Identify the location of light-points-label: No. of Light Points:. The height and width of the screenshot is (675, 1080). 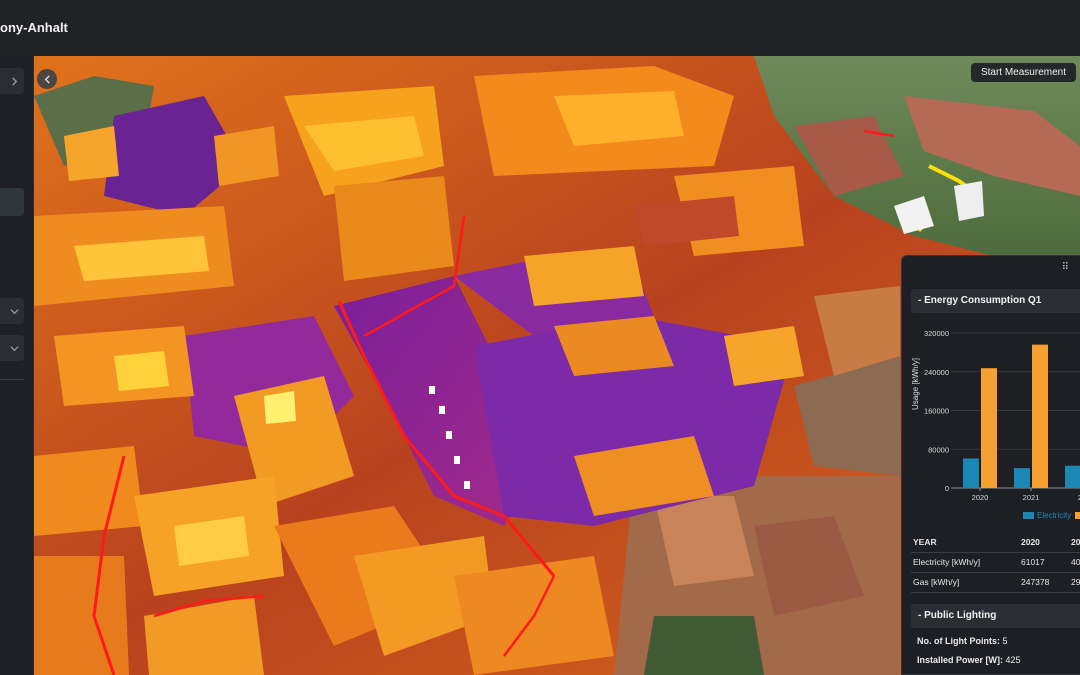
(958, 641).